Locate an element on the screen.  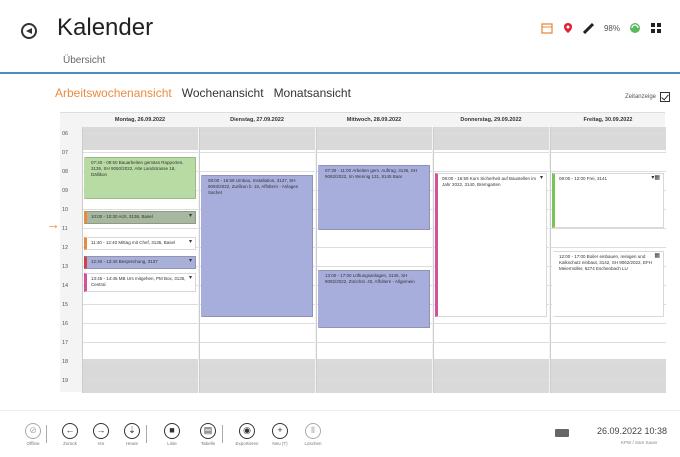
today-icon: ⇣ is located at coordinates (132, 431).